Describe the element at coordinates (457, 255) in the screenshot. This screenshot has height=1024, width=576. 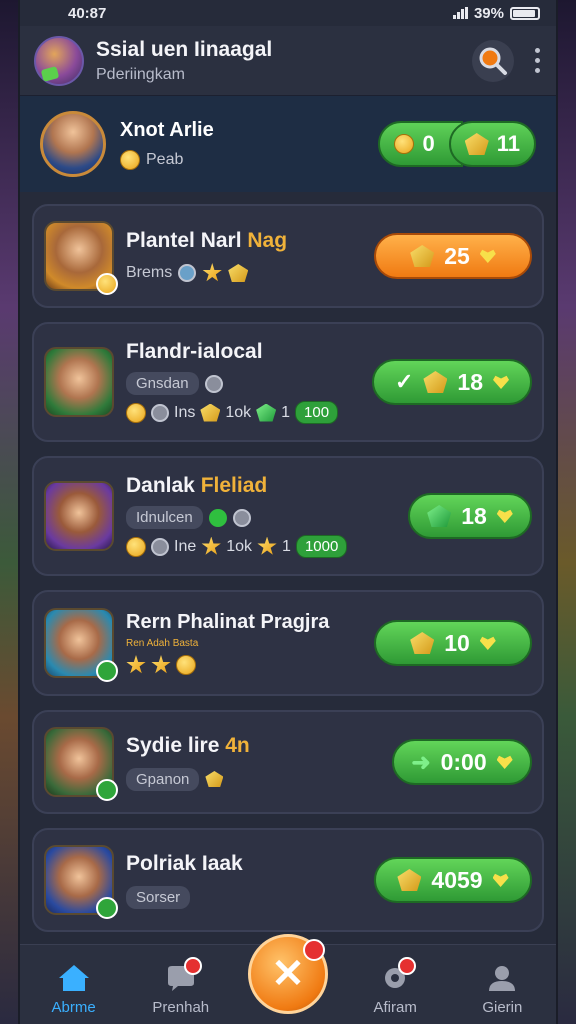
I see `reward-value: 25` at that location.